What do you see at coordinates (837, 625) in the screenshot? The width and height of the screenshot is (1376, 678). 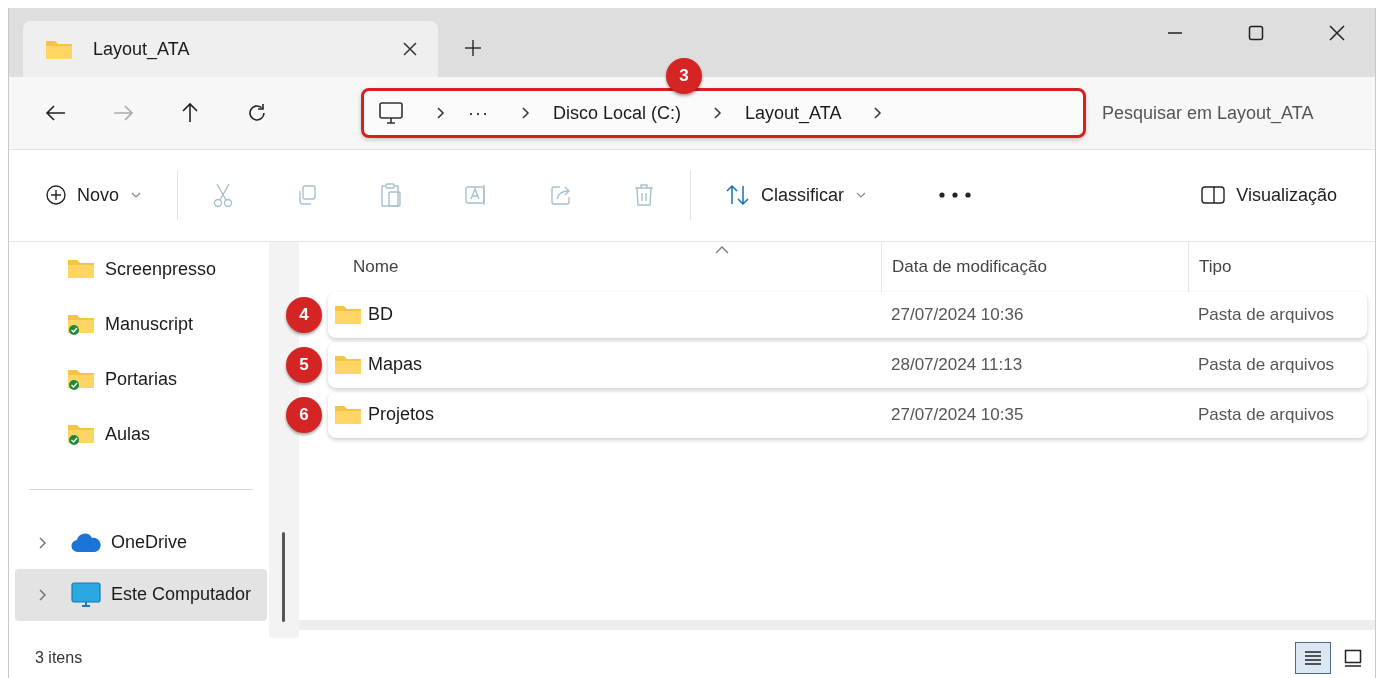 I see `horizontal-scrollbar` at bounding box center [837, 625].